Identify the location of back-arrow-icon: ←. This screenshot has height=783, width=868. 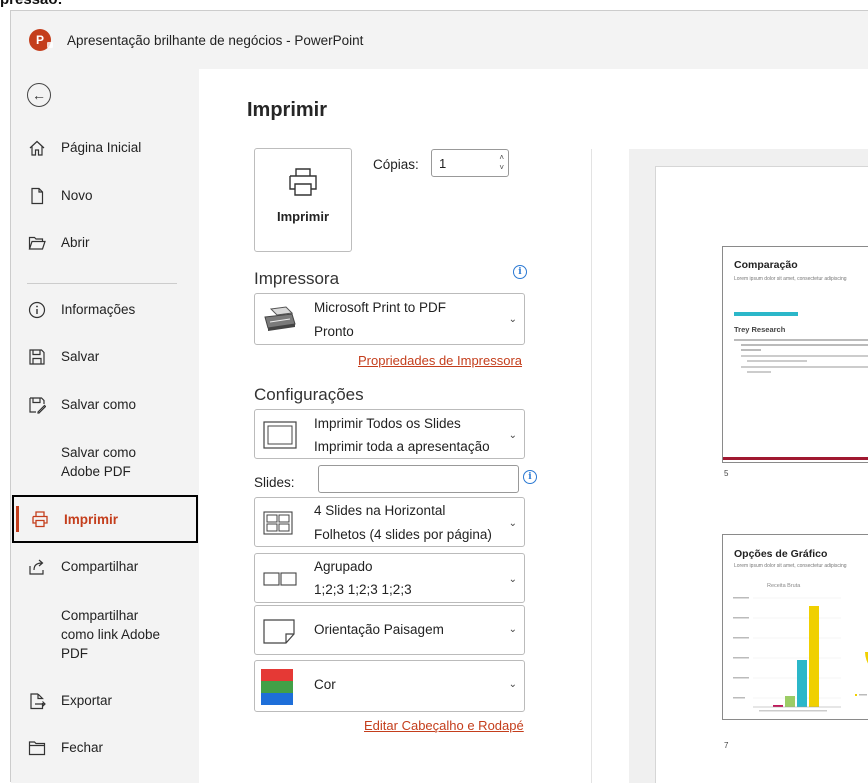
(39, 95).